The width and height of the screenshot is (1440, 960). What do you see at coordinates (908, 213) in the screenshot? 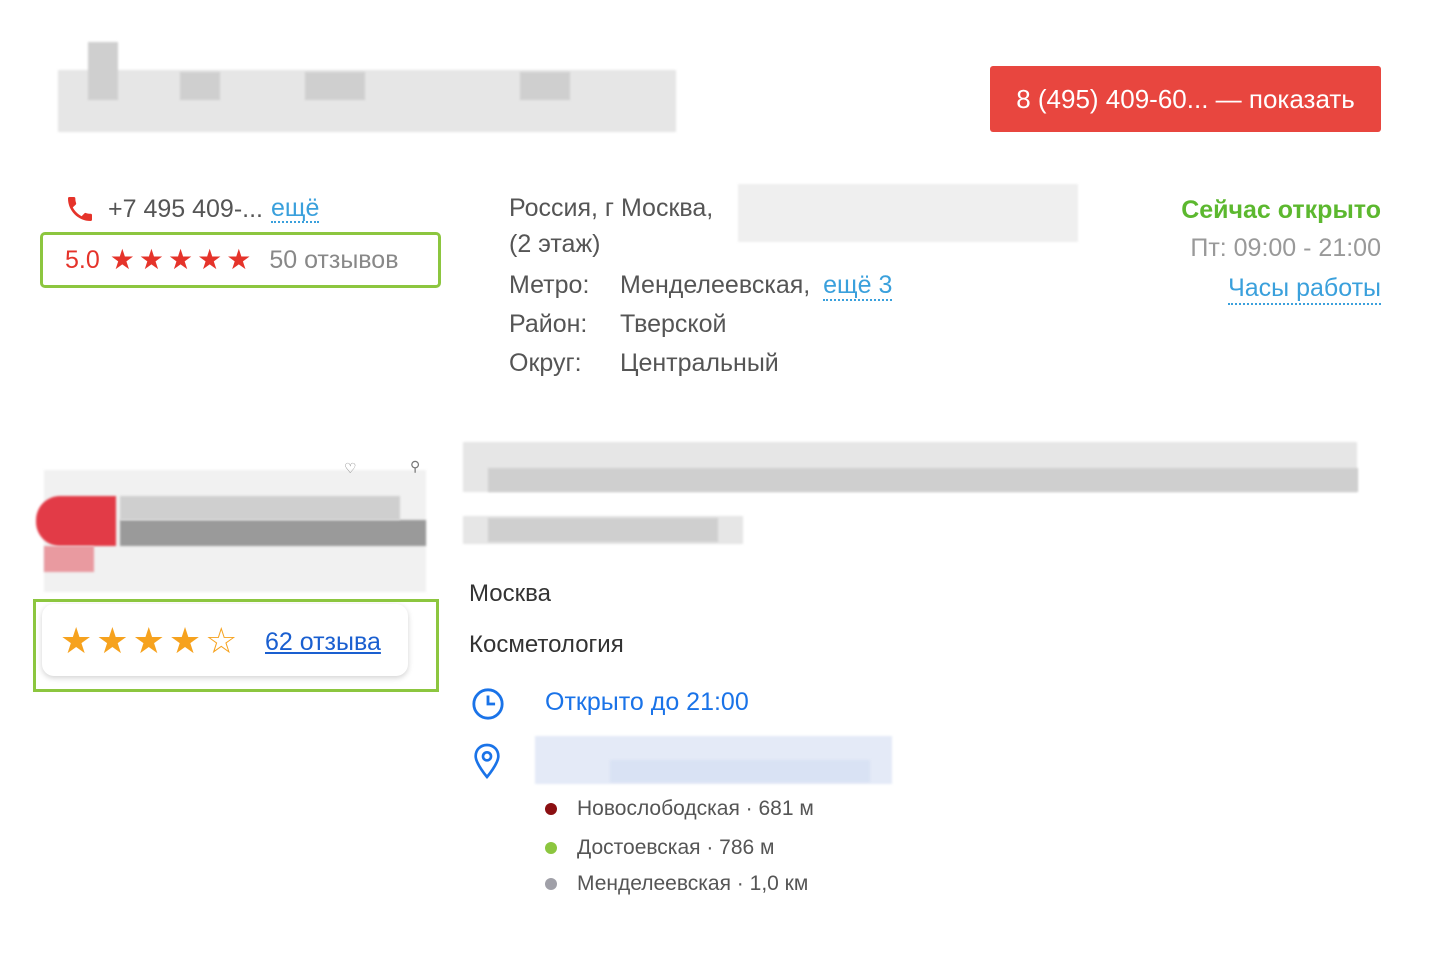
I see `blurred-address` at bounding box center [908, 213].